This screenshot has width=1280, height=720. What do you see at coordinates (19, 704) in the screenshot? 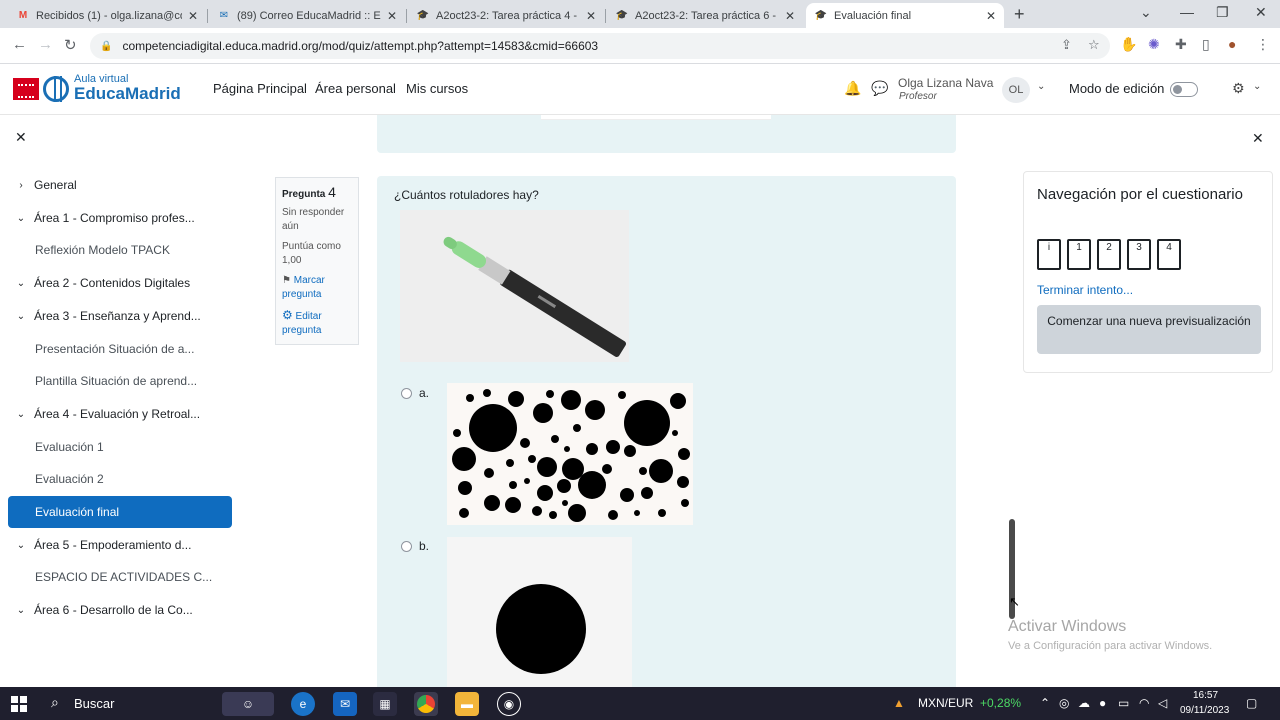
I see `windows-start-icon` at bounding box center [19, 704].